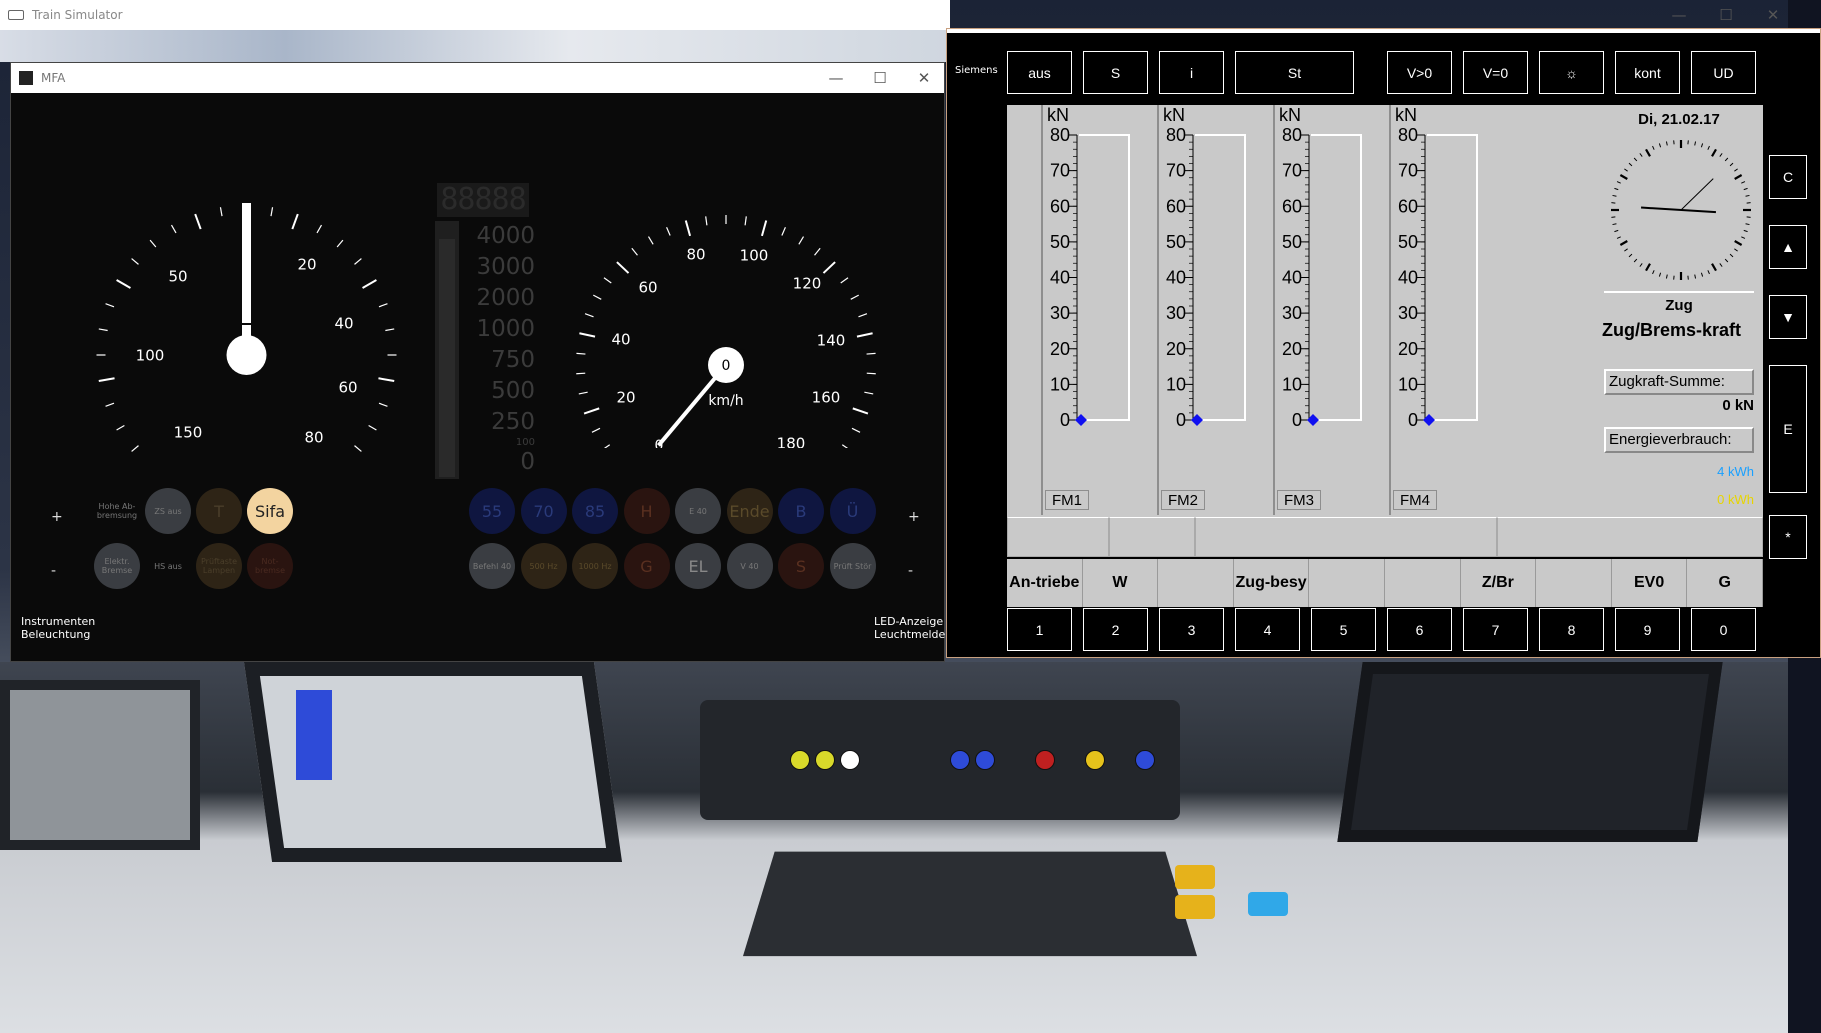 Image resolution: width=1821 pixels, height=1033 pixels. I want to click on lamp-indicator: Ü, so click(852, 511).